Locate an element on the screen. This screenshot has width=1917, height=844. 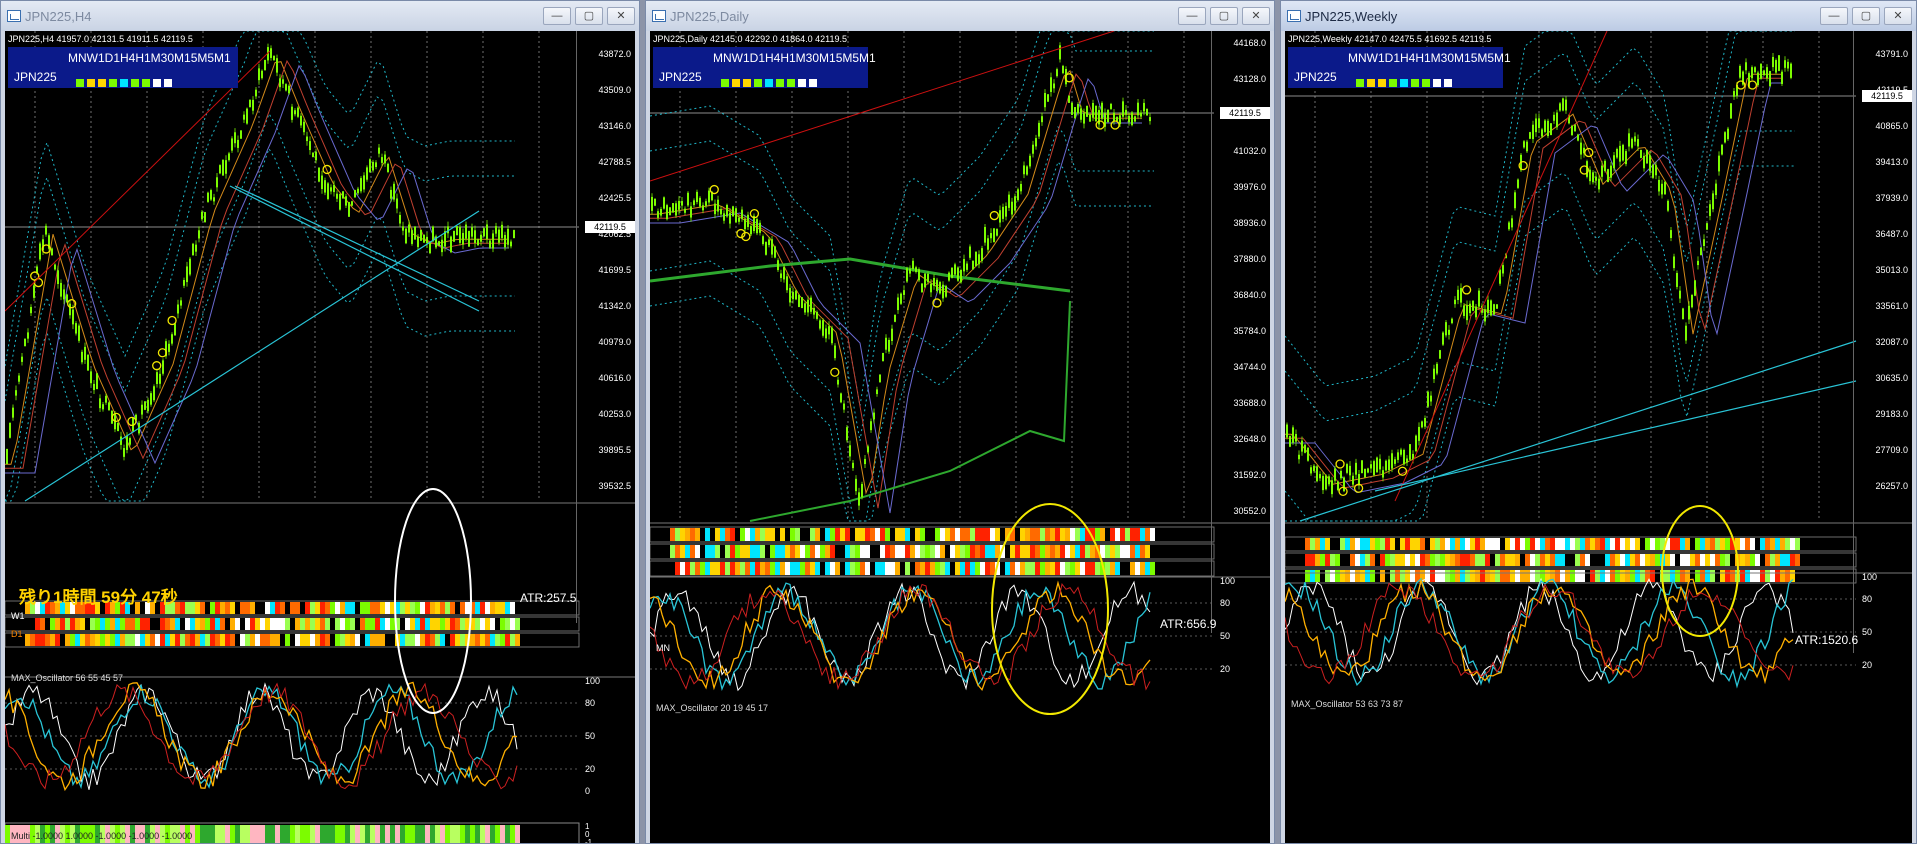
price-tick: 34744.0 is located at coordinates (1249, 367).